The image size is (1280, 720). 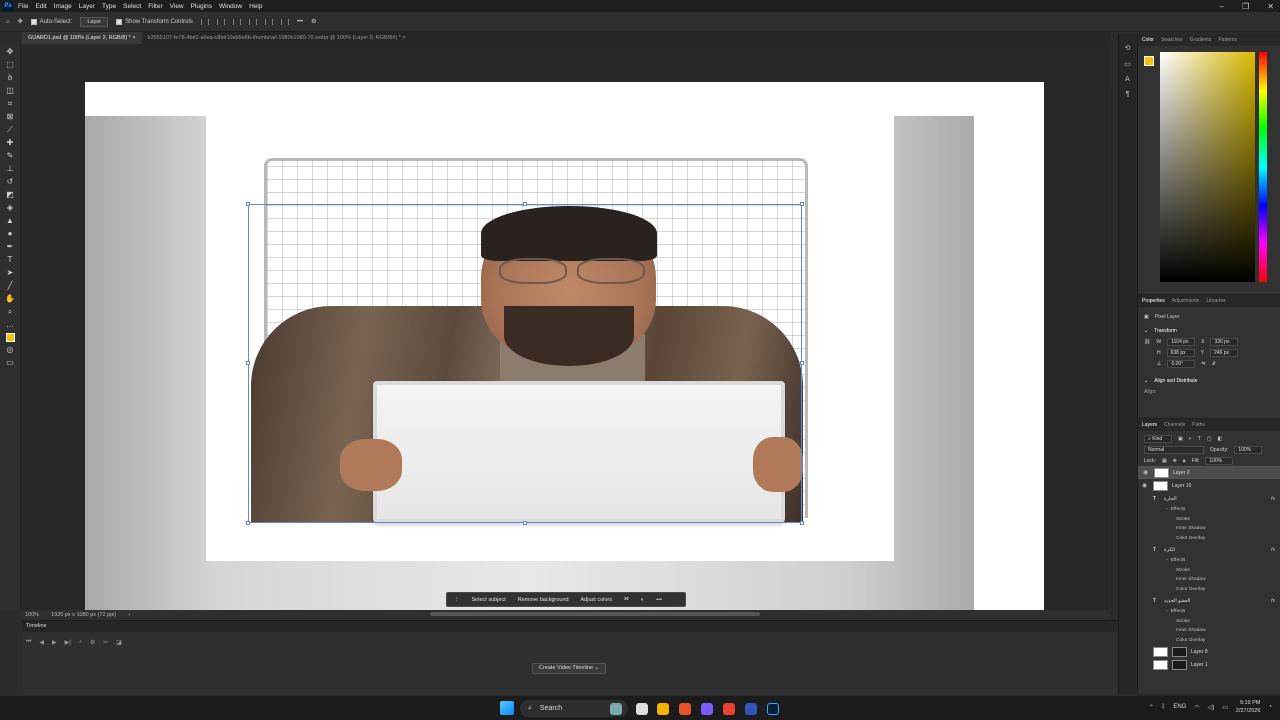 What do you see at coordinates (155, 6) in the screenshot?
I see `menu-filter: Filter` at bounding box center [155, 6].